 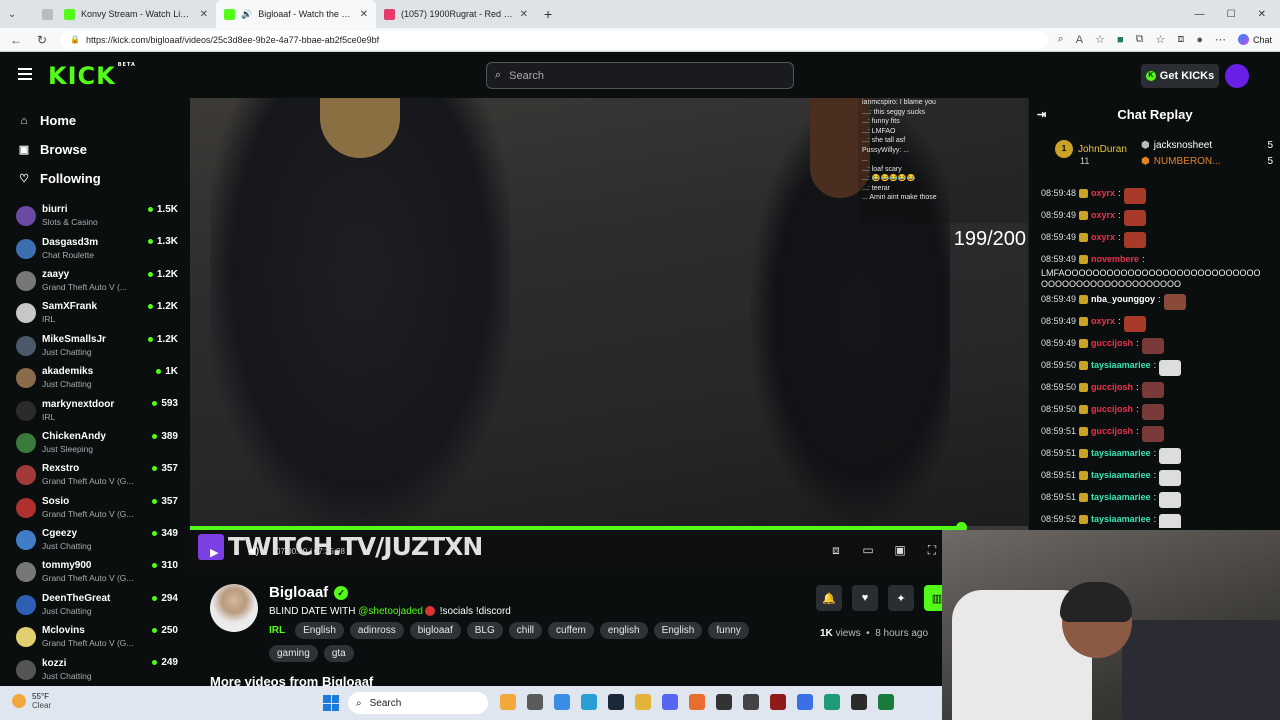 What do you see at coordinates (136, 14) in the screenshot?
I see `browser-tab-0: Konvy Stream - Watch Live on Kick ✕` at bounding box center [136, 14].